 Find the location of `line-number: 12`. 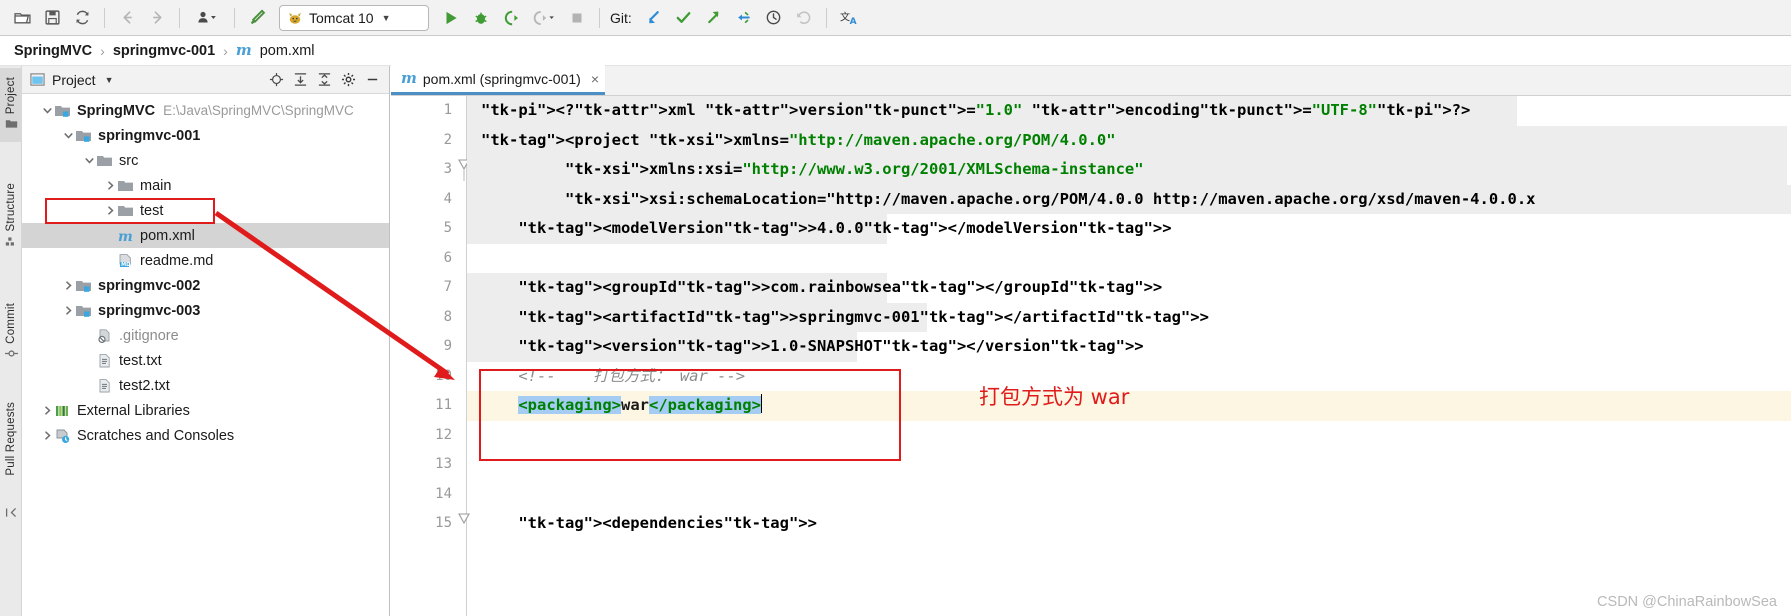

line-number: 12 is located at coordinates (443, 434).